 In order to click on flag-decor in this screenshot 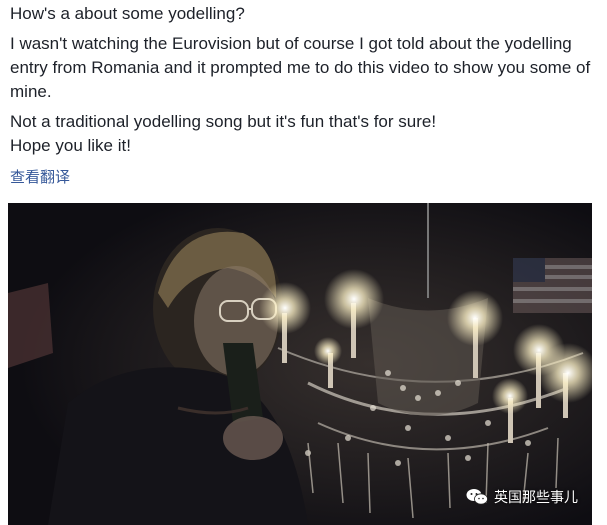, I will do `click(552, 285)`.